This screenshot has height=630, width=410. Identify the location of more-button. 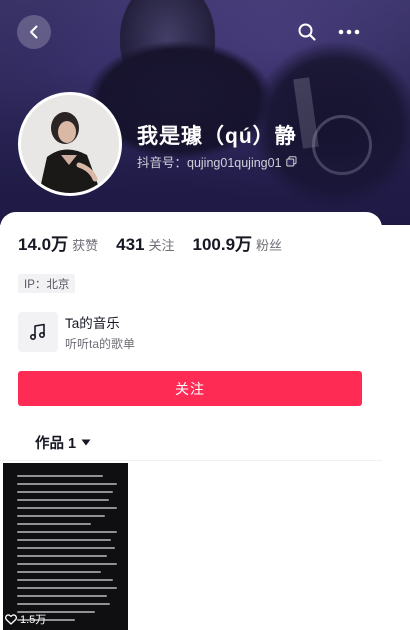
(349, 32).